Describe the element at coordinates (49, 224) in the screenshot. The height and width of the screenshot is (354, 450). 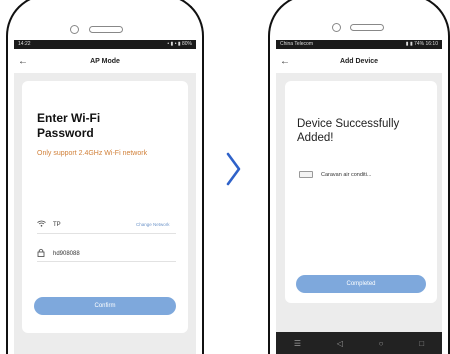
I see `wifi-row: TP` at that location.